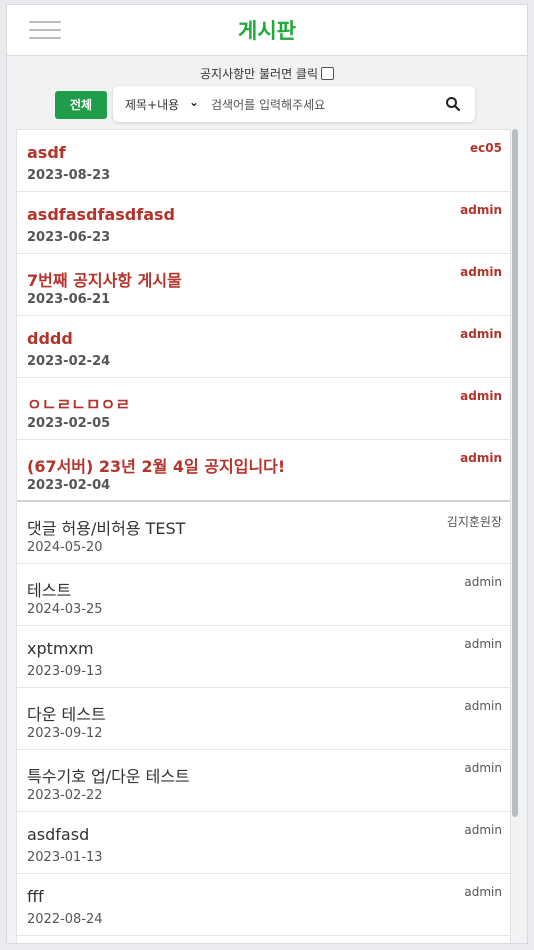  What do you see at coordinates (263, 161) in the screenshot?
I see `notice-item: asdf 2023-08-23 ec05` at bounding box center [263, 161].